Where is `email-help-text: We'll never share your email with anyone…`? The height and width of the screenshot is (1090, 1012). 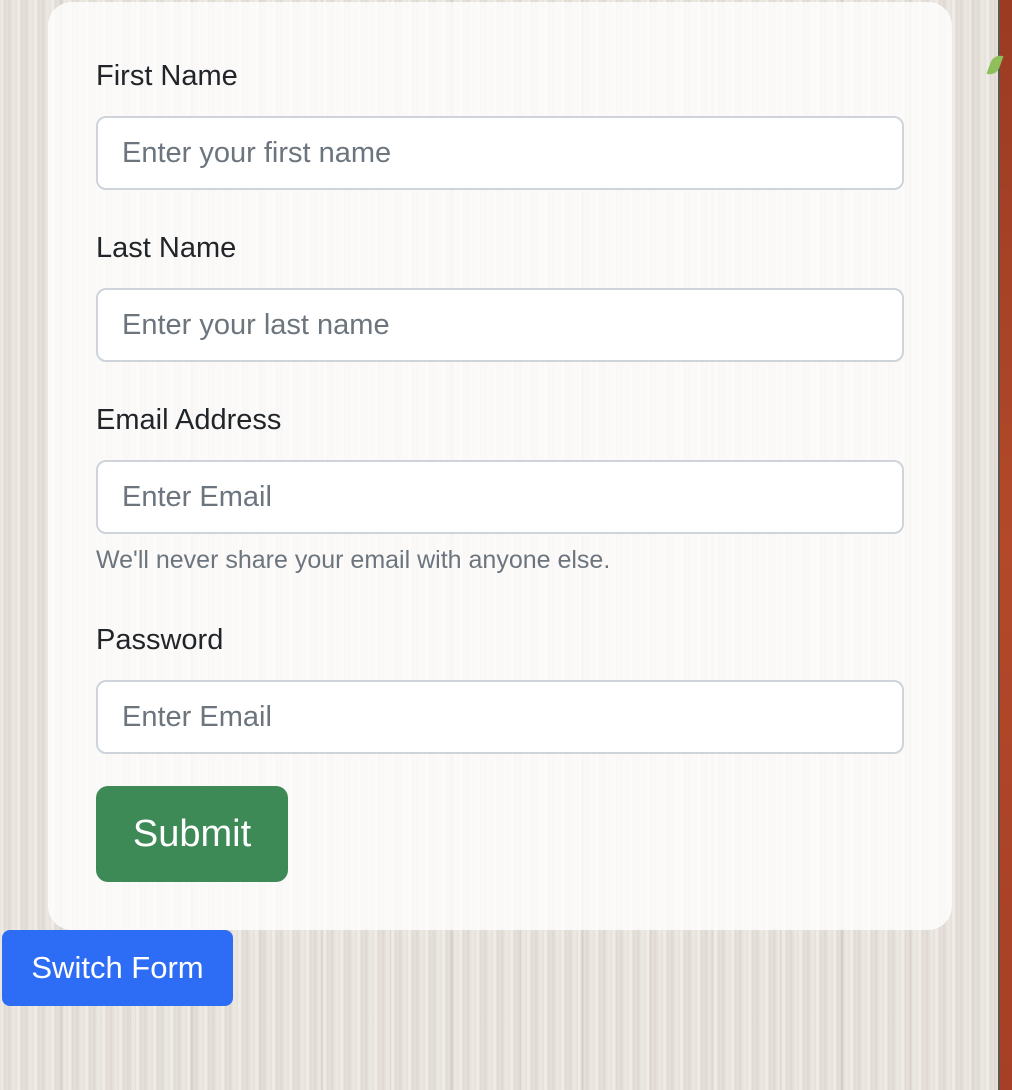 email-help-text: We'll never share your email with anyone… is located at coordinates (353, 560).